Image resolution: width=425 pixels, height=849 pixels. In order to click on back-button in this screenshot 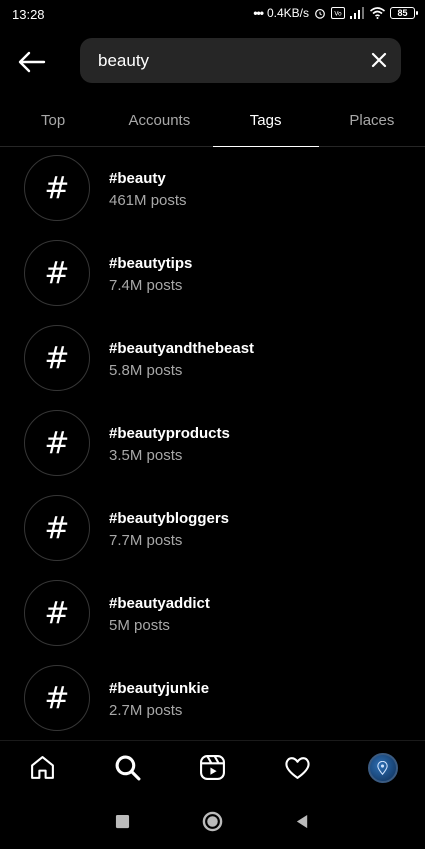, I will do `click(32, 62)`.